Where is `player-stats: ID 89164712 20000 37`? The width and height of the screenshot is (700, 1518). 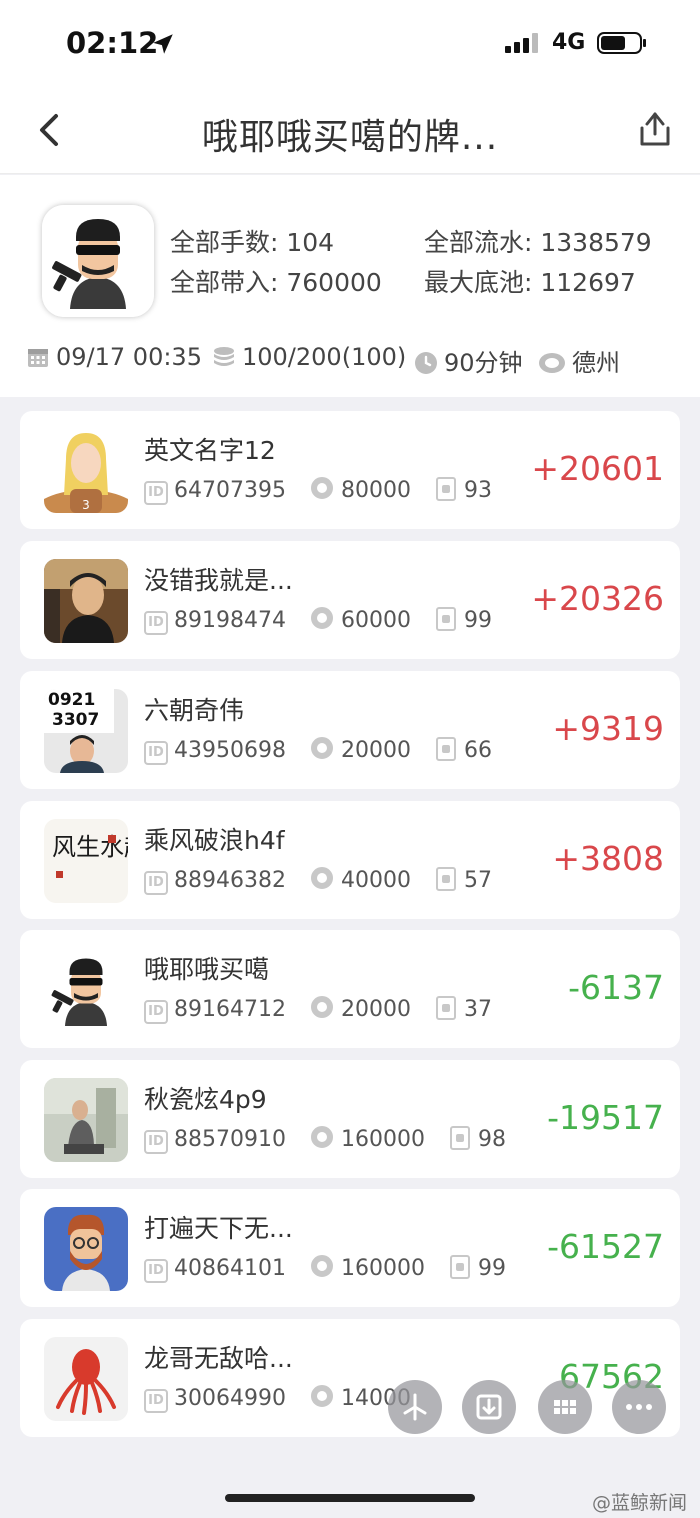
player-stats: ID 89164712 20000 37 is located at coordinates (327, 1010).